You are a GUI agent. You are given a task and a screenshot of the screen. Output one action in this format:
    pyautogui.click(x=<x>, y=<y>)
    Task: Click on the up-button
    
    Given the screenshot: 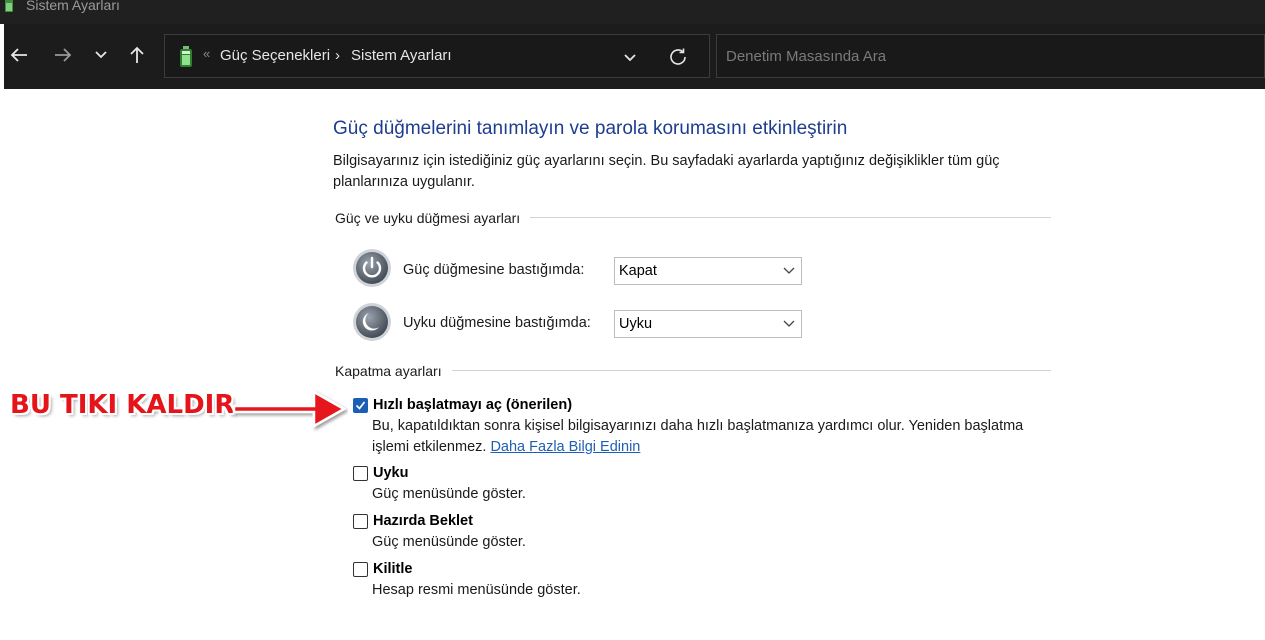 What is the action you would take?
    pyautogui.click(x=137, y=55)
    